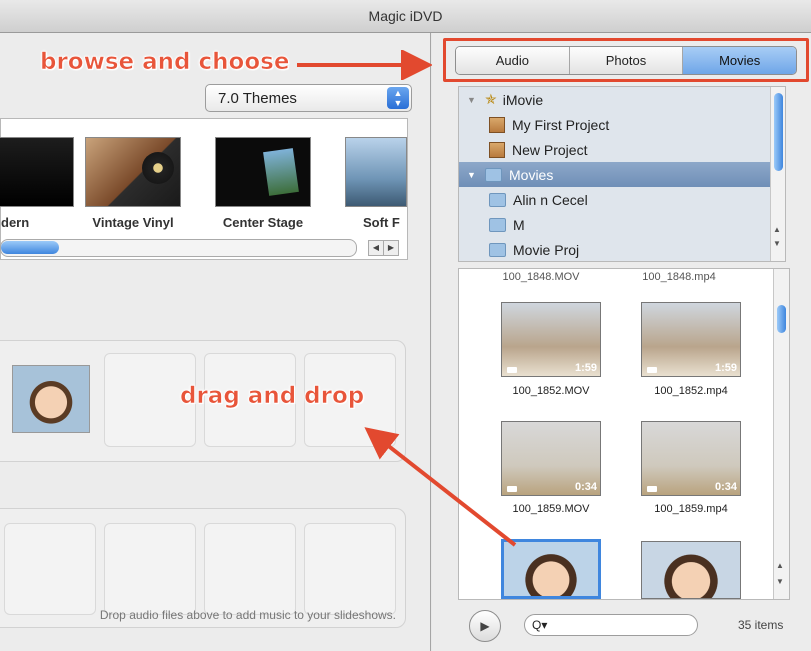  What do you see at coordinates (398, 98) in the screenshot?
I see `select-arrows-icon: ▲ ▼` at bounding box center [398, 98].